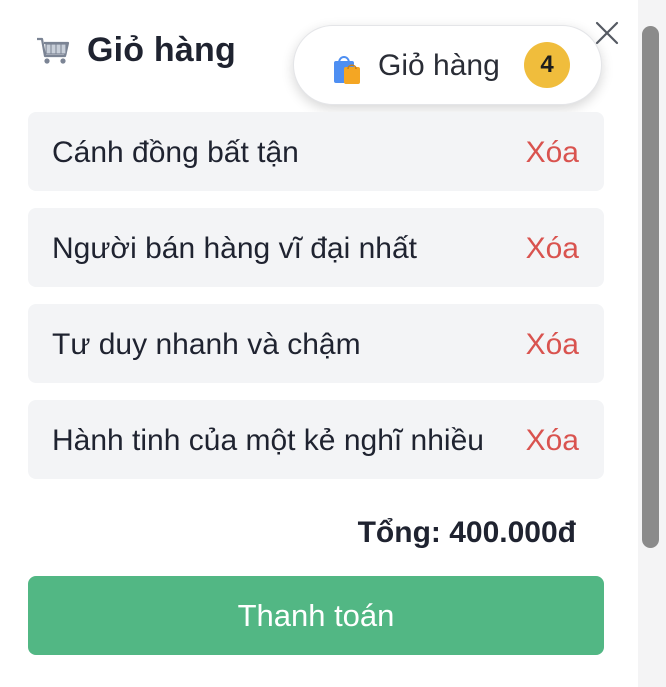 The width and height of the screenshot is (666, 687). What do you see at coordinates (206, 344) in the screenshot?
I see `cart-item-name: Tư duy nhanh và chậm` at bounding box center [206, 344].